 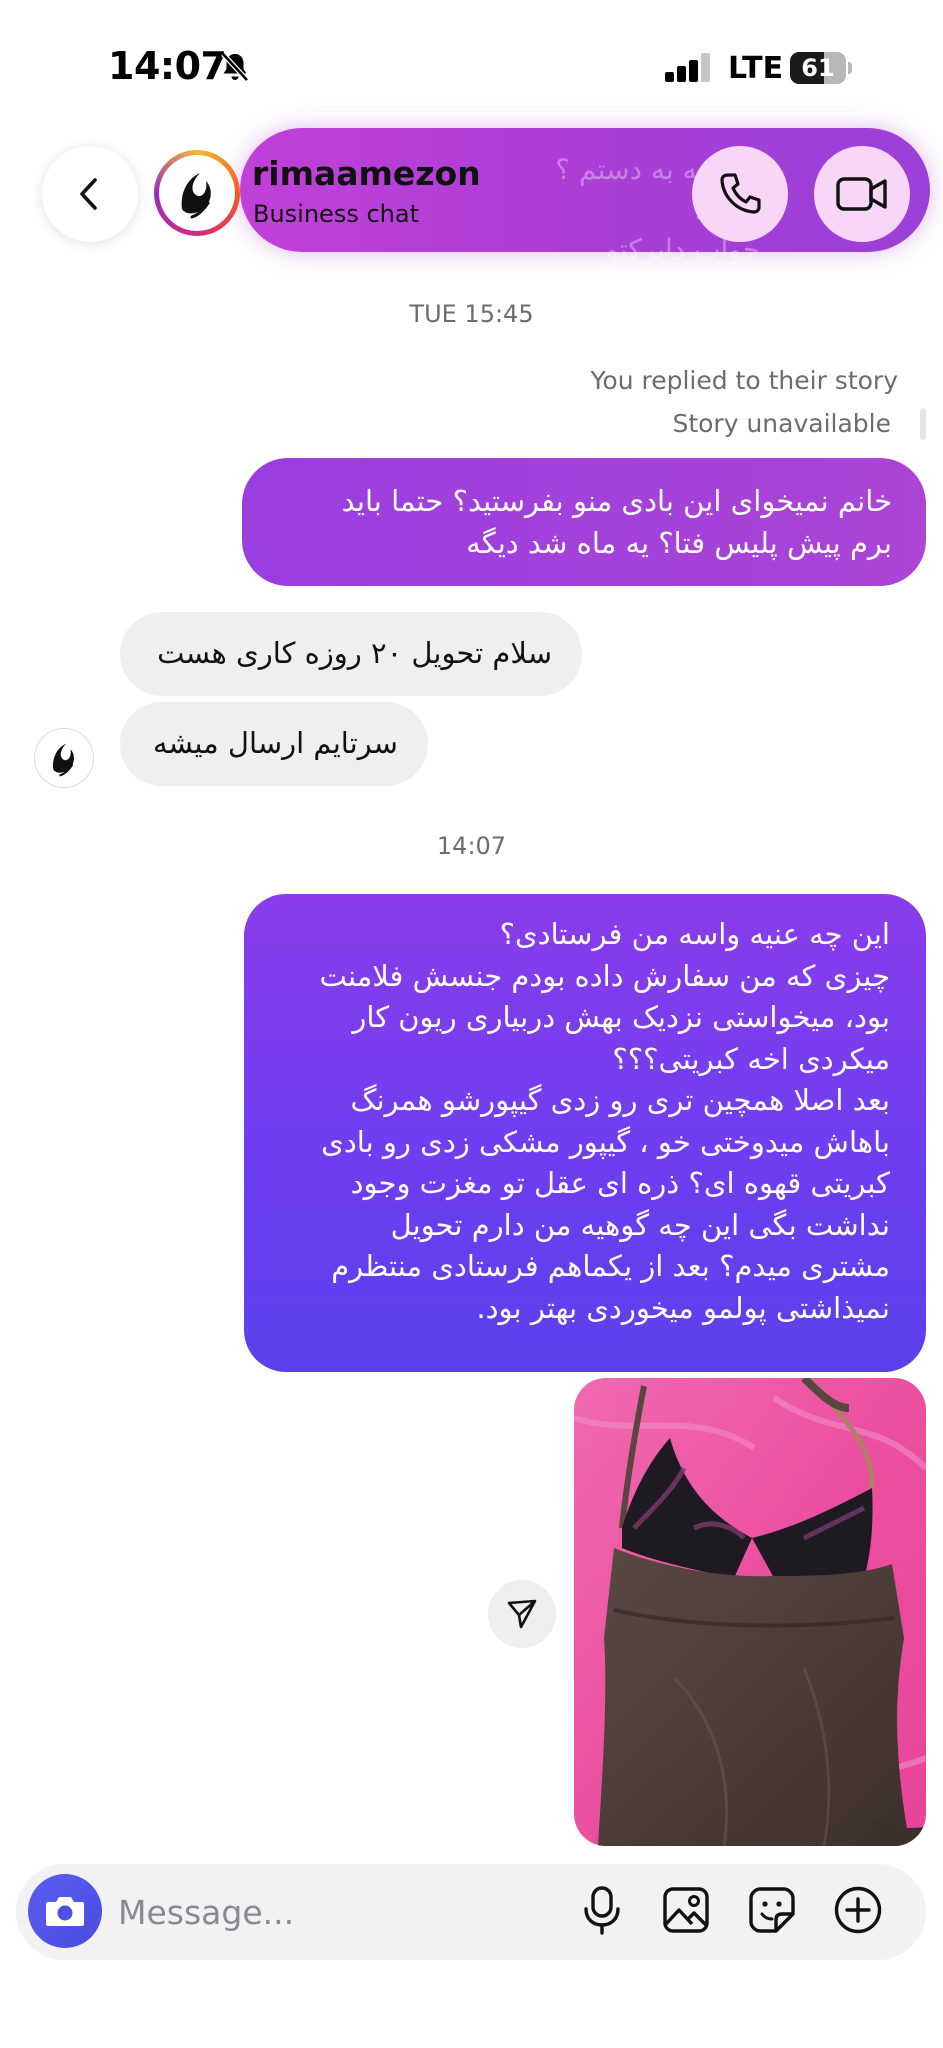 What do you see at coordinates (336, 214) in the screenshot?
I see `contact-subtitle: Business chat` at bounding box center [336, 214].